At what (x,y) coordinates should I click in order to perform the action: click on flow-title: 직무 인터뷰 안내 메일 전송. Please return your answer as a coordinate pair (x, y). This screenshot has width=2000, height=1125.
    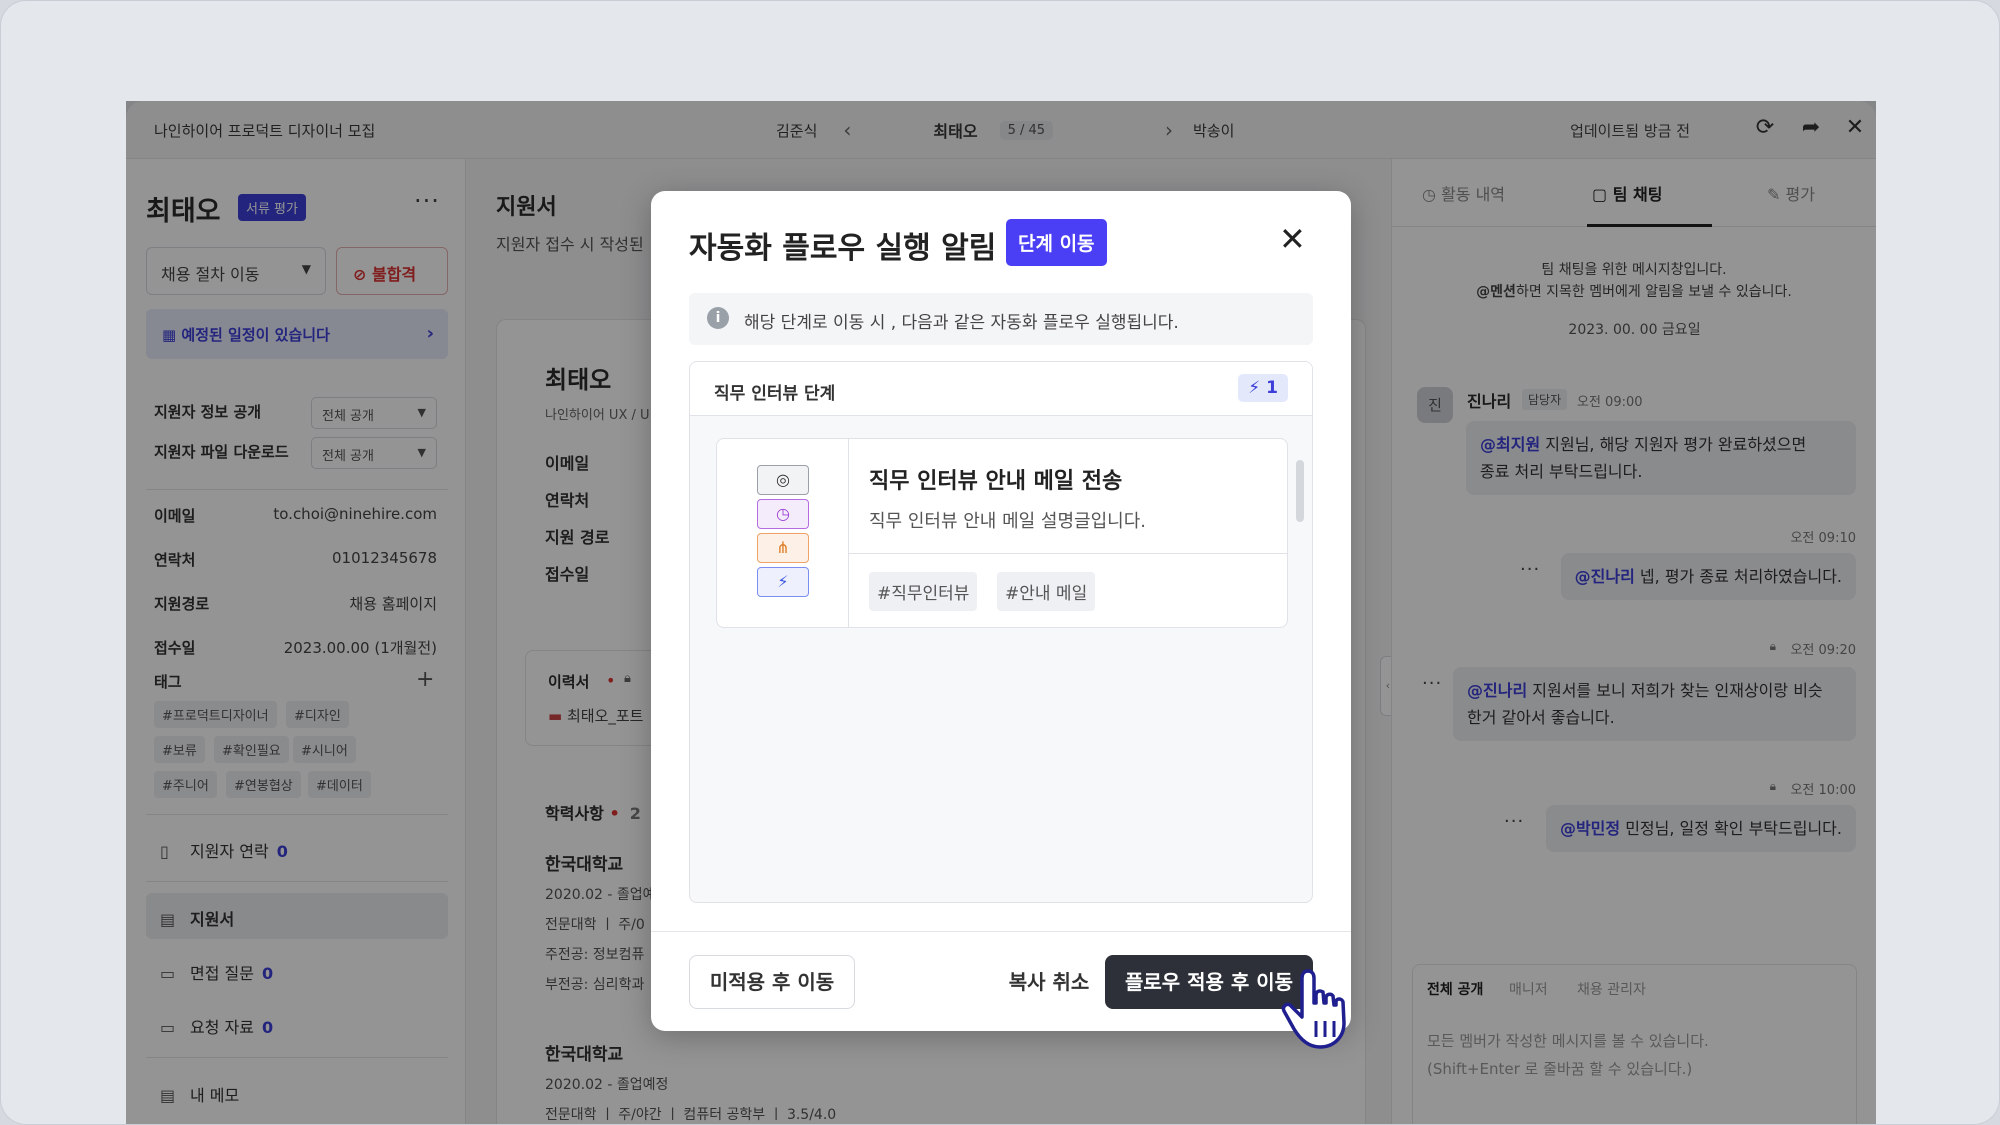
    Looking at the image, I should click on (996, 481).